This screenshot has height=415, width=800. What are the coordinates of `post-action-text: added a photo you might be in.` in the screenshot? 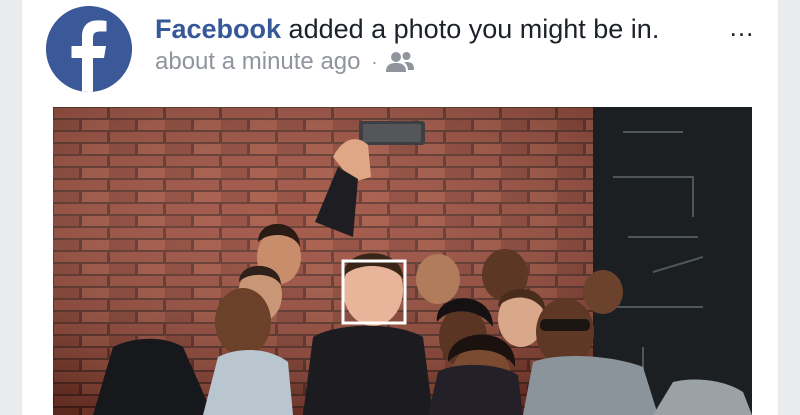 It's located at (470, 29).